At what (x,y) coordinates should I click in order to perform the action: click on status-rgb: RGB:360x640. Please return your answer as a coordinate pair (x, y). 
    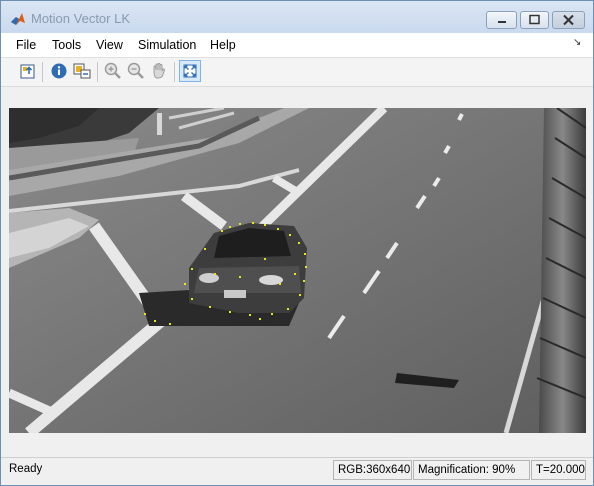
    Looking at the image, I should click on (372, 470).